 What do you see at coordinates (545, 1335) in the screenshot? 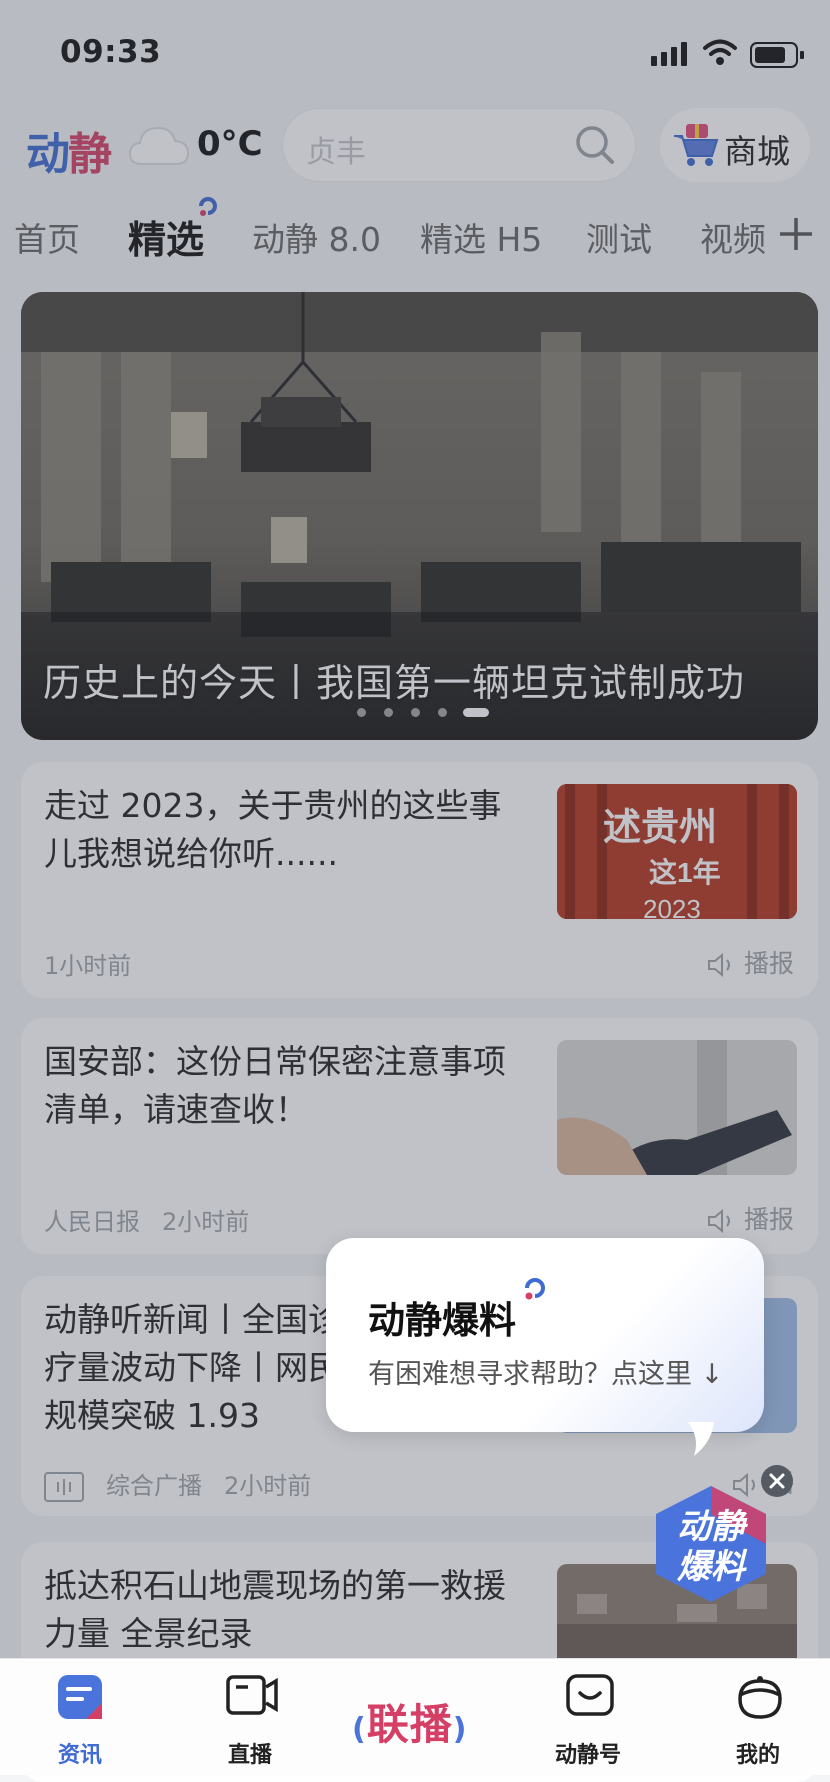
I see `tip-popup: 动静爆料 有困难想寻求帮助？点这里 ↓` at bounding box center [545, 1335].